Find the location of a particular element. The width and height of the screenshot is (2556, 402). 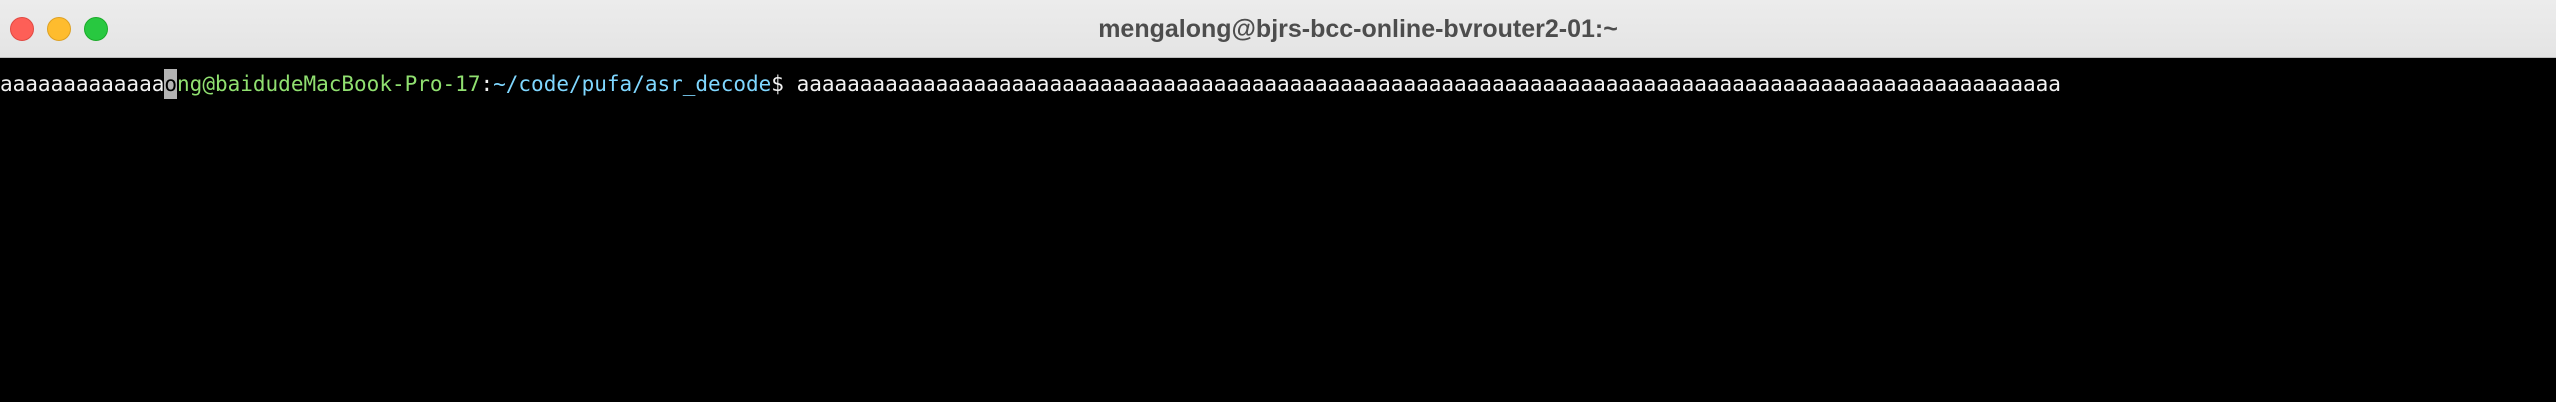

prompt-symbol: $ is located at coordinates (784, 84).